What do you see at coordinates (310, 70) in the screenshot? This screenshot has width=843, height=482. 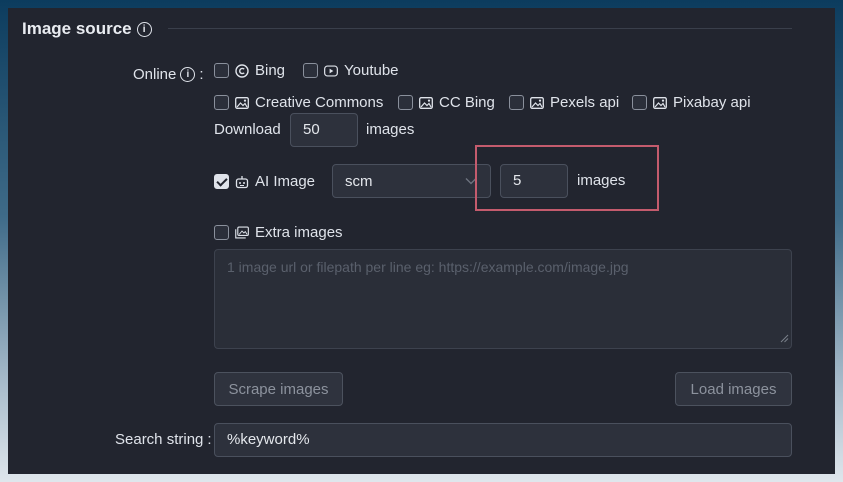 I see `youtube-checkbox` at bounding box center [310, 70].